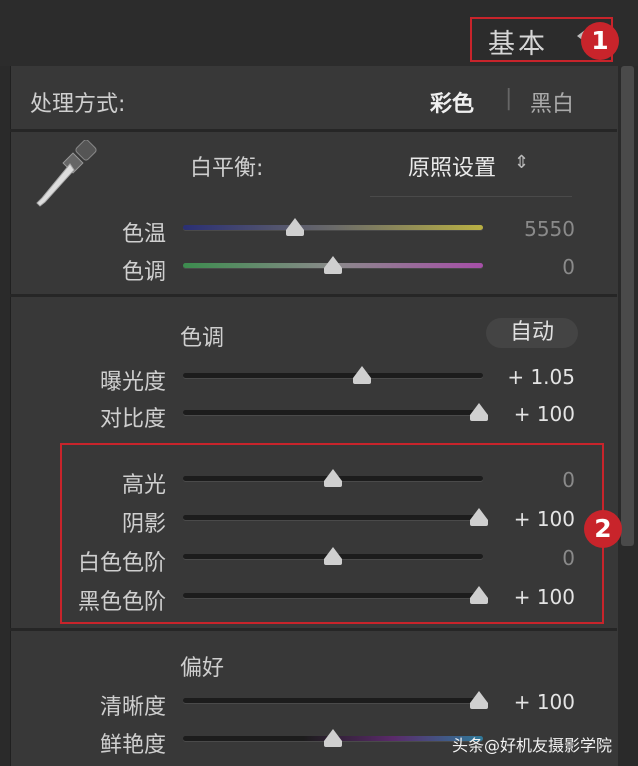 The image size is (638, 766). What do you see at coordinates (452, 166) in the screenshot?
I see `white-balance-value: 原照设置` at bounding box center [452, 166].